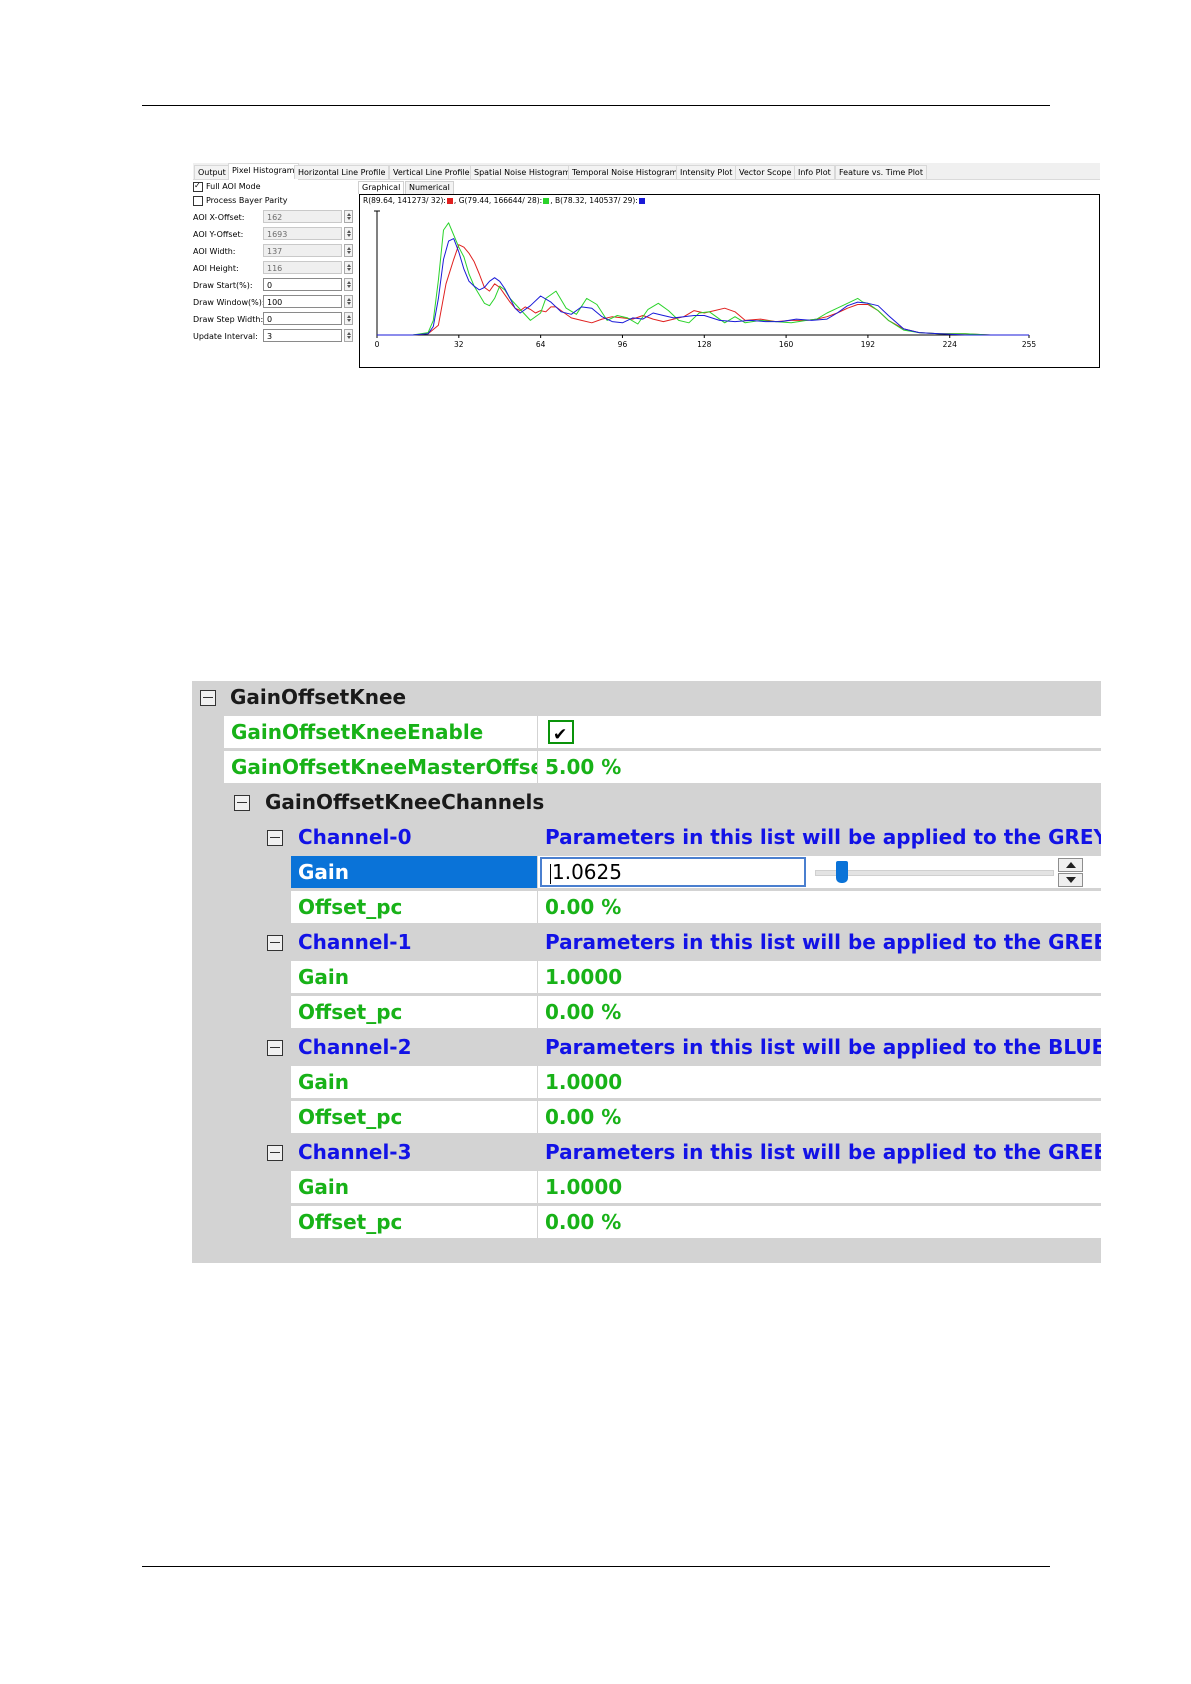 The width and height of the screenshot is (1191, 1684). I want to click on gain-slider, so click(934, 872).